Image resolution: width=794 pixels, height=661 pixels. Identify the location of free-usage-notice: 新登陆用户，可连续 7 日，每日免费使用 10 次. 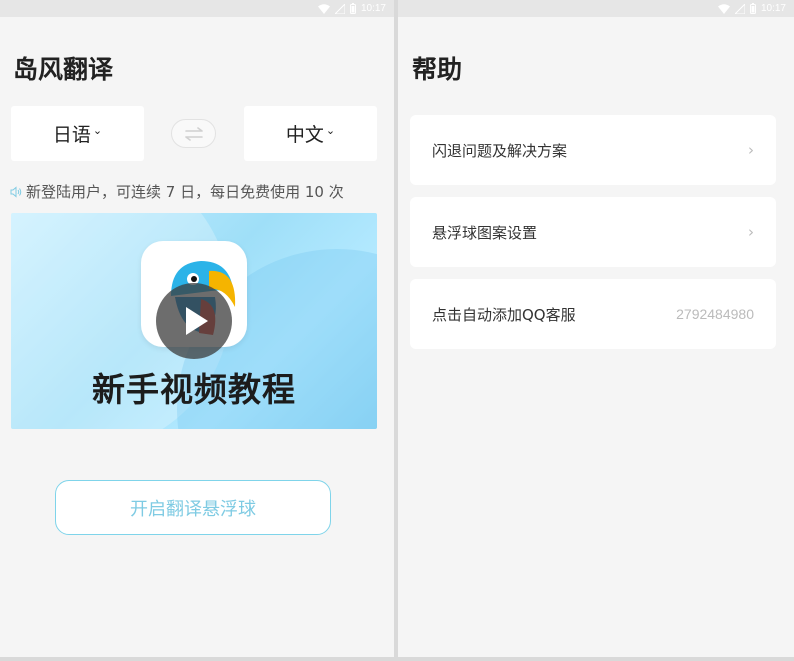
(177, 191).